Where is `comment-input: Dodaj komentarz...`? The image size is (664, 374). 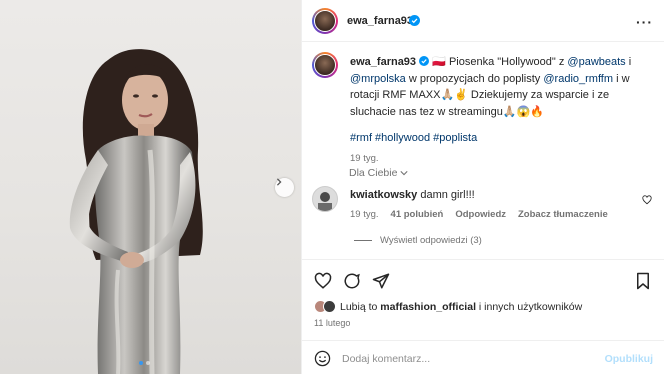 comment-input: Dodaj komentarz... is located at coordinates (386, 359).